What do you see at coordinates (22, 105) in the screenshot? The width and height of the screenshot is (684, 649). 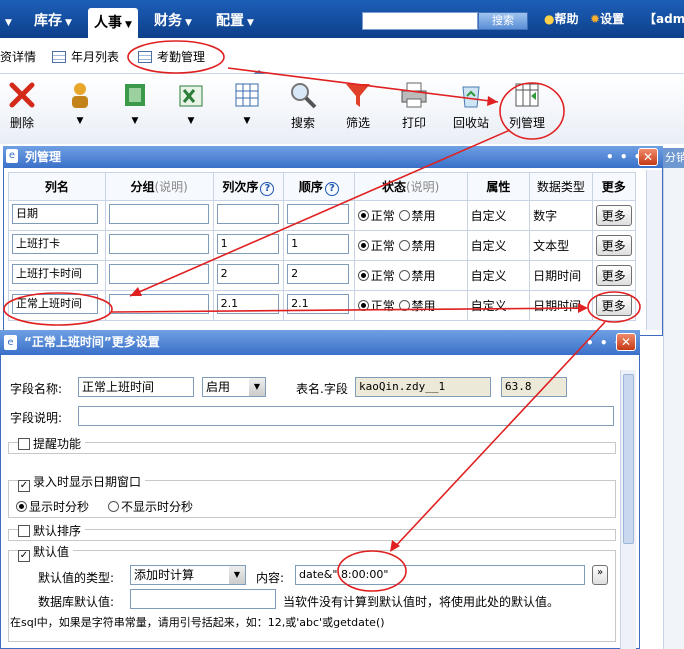 I see `delete-button: 删除` at bounding box center [22, 105].